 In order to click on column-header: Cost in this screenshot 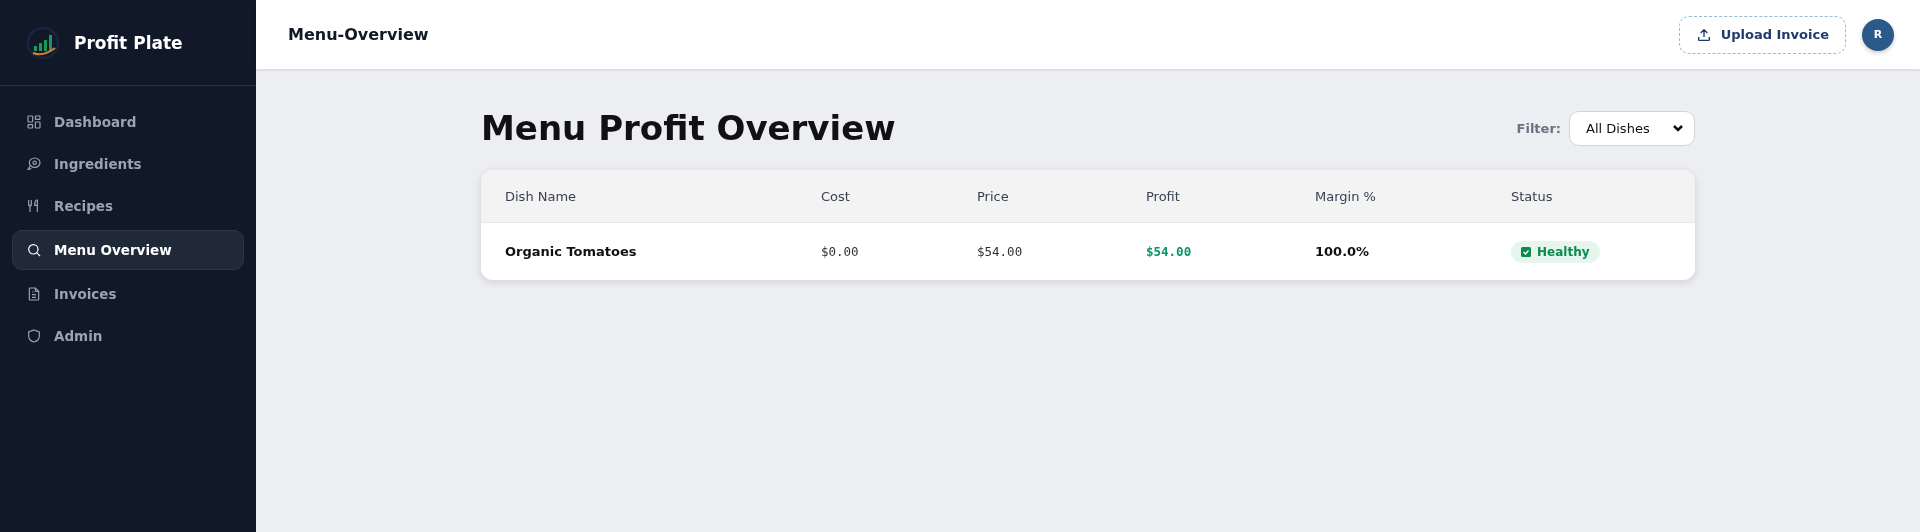, I will do `click(836, 196)`.